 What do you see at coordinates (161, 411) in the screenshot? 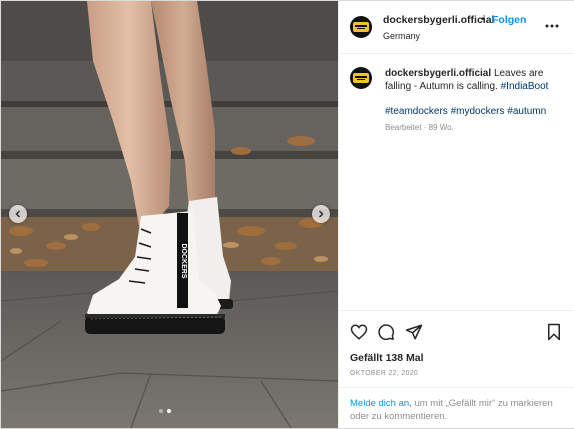
I see `slide-dot` at bounding box center [161, 411].